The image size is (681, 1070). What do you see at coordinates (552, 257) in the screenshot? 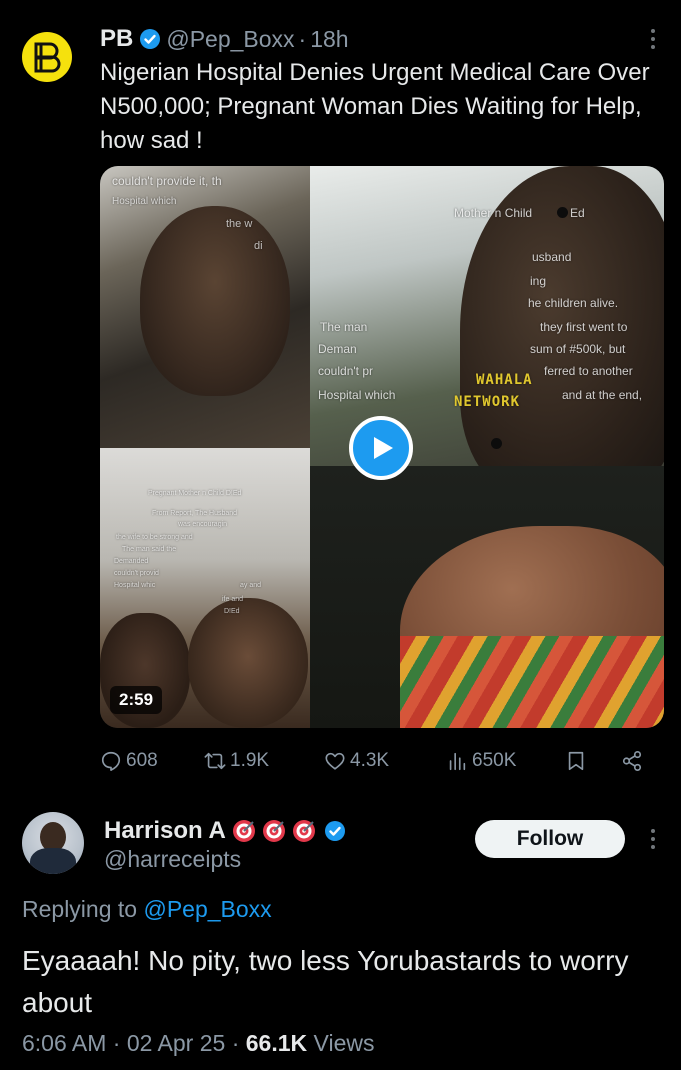
I see `overlay-text: usband` at bounding box center [552, 257].